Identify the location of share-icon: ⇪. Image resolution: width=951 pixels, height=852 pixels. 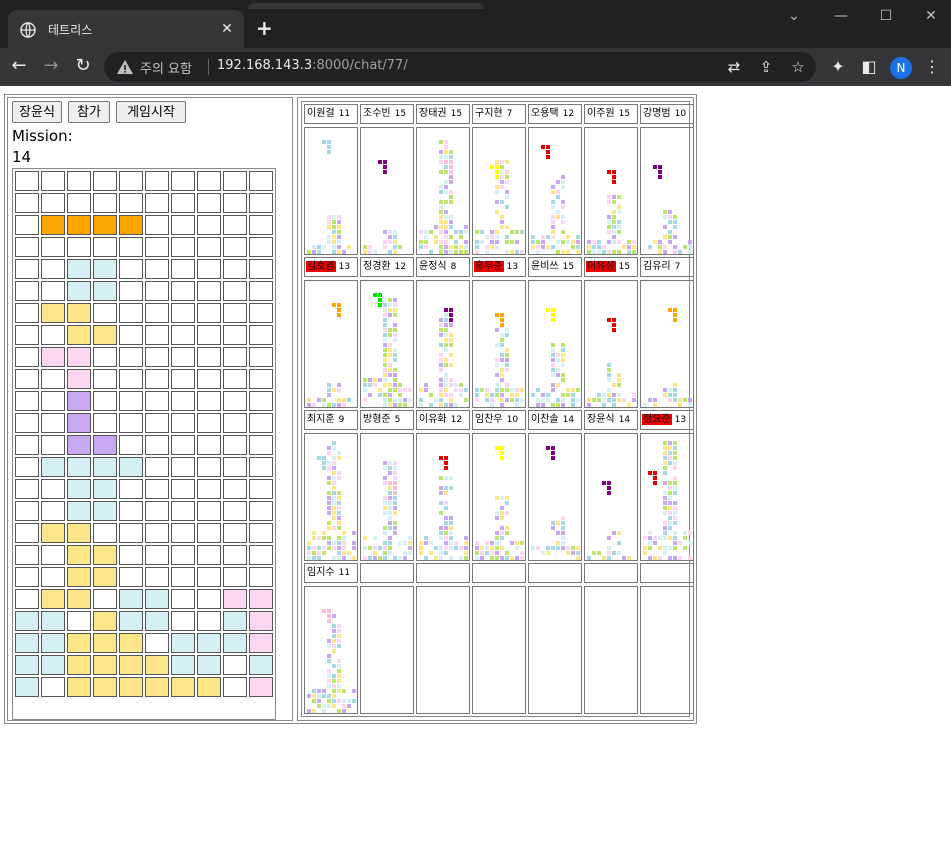
(766, 67).